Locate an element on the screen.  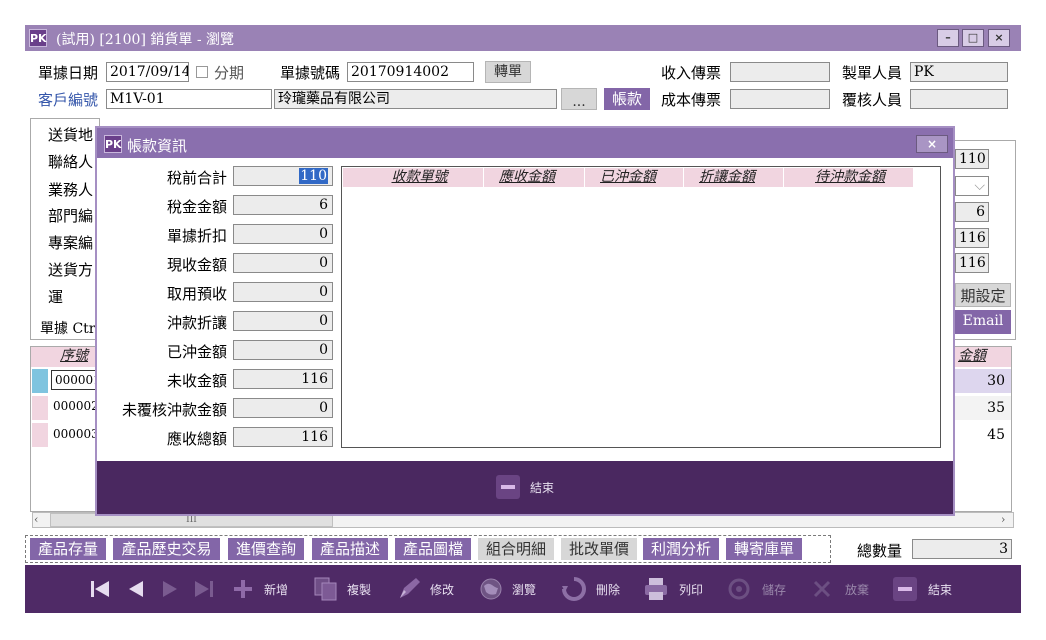
close-icon: × is located at coordinates (999, 38).